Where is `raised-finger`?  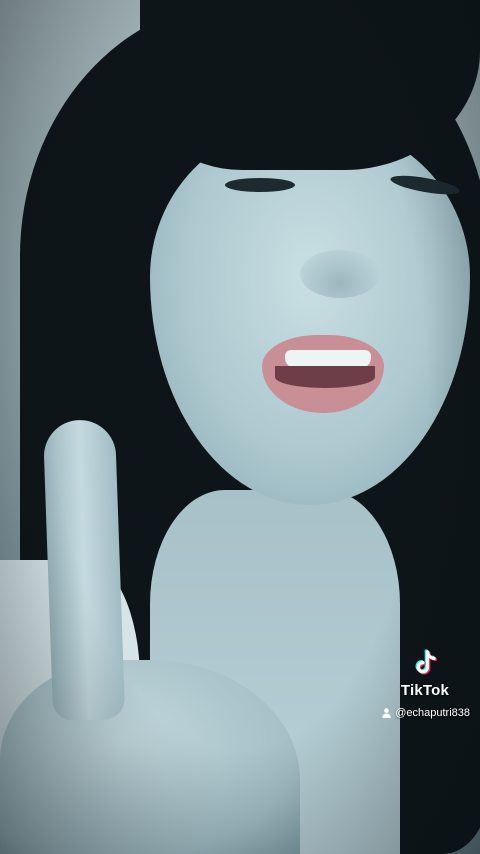 raised-finger is located at coordinates (84, 570).